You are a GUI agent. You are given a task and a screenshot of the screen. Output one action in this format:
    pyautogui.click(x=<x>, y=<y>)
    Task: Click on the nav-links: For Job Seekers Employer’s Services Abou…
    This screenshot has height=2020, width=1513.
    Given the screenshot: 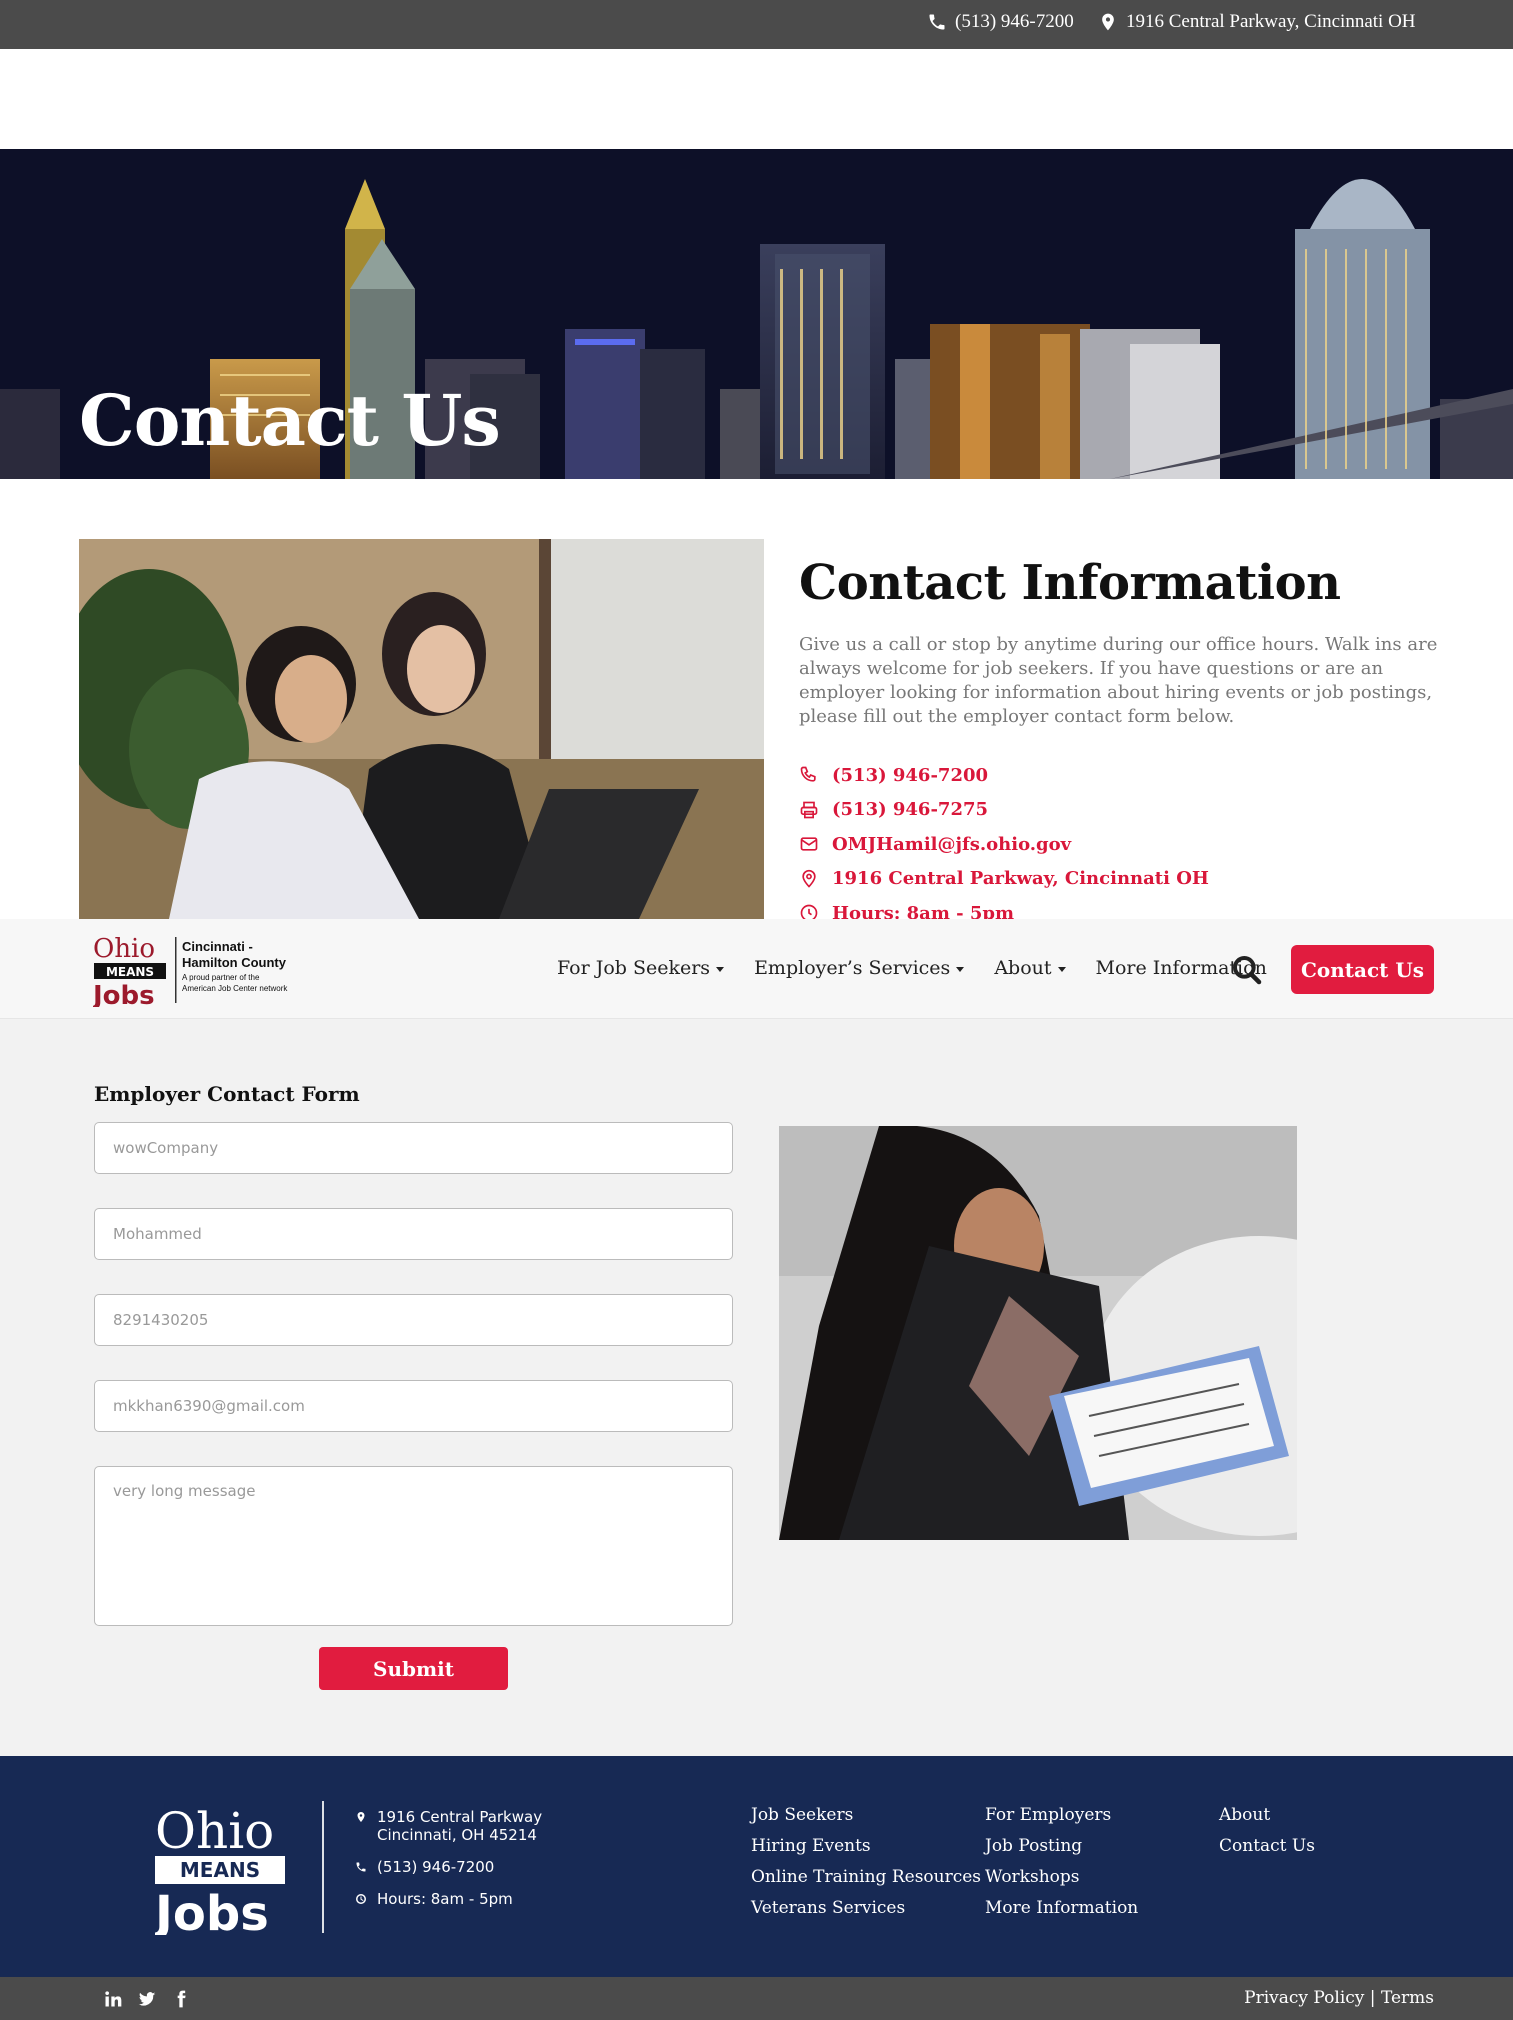 What is the action you would take?
    pyautogui.click(x=912, y=968)
    